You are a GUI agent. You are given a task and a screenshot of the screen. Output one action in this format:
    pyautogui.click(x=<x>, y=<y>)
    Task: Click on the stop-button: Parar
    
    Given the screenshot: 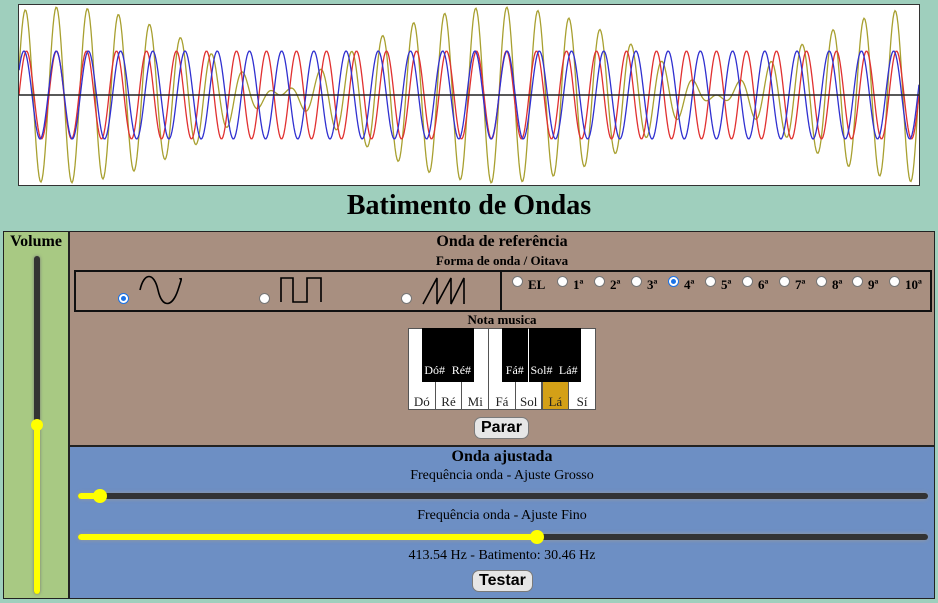 What is the action you would take?
    pyautogui.click(x=501, y=428)
    